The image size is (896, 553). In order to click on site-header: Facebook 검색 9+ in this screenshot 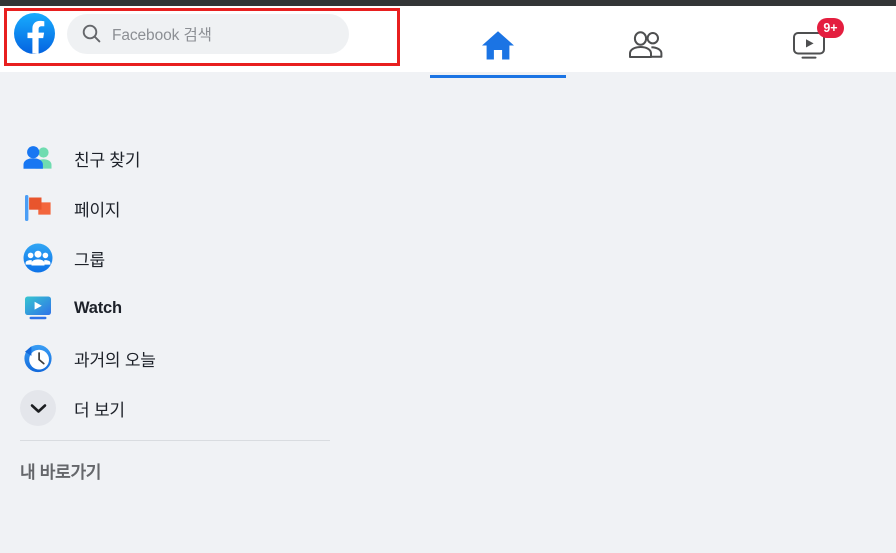, I will do `click(448, 42)`.